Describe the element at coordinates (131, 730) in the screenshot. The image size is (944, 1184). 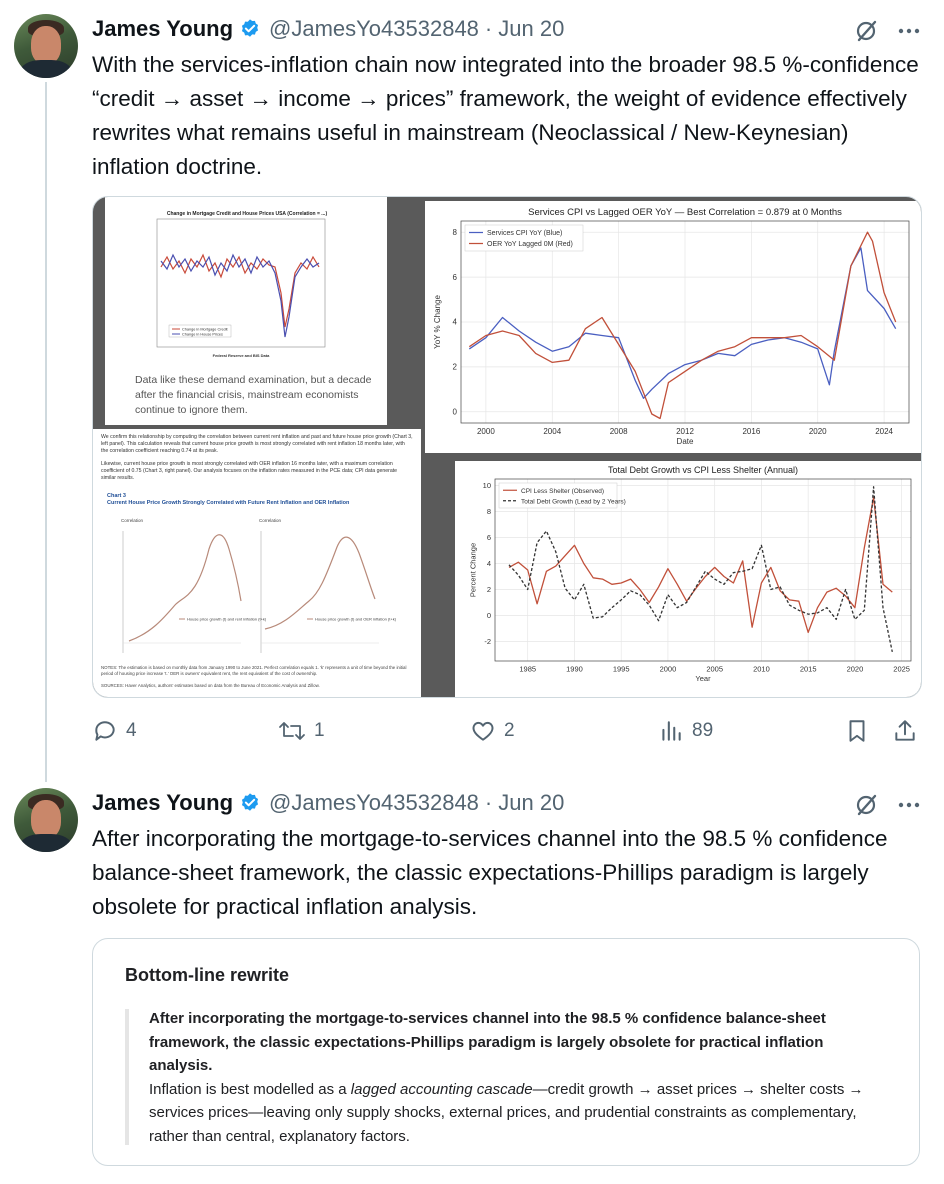
I see `reply-count: 4` at that location.